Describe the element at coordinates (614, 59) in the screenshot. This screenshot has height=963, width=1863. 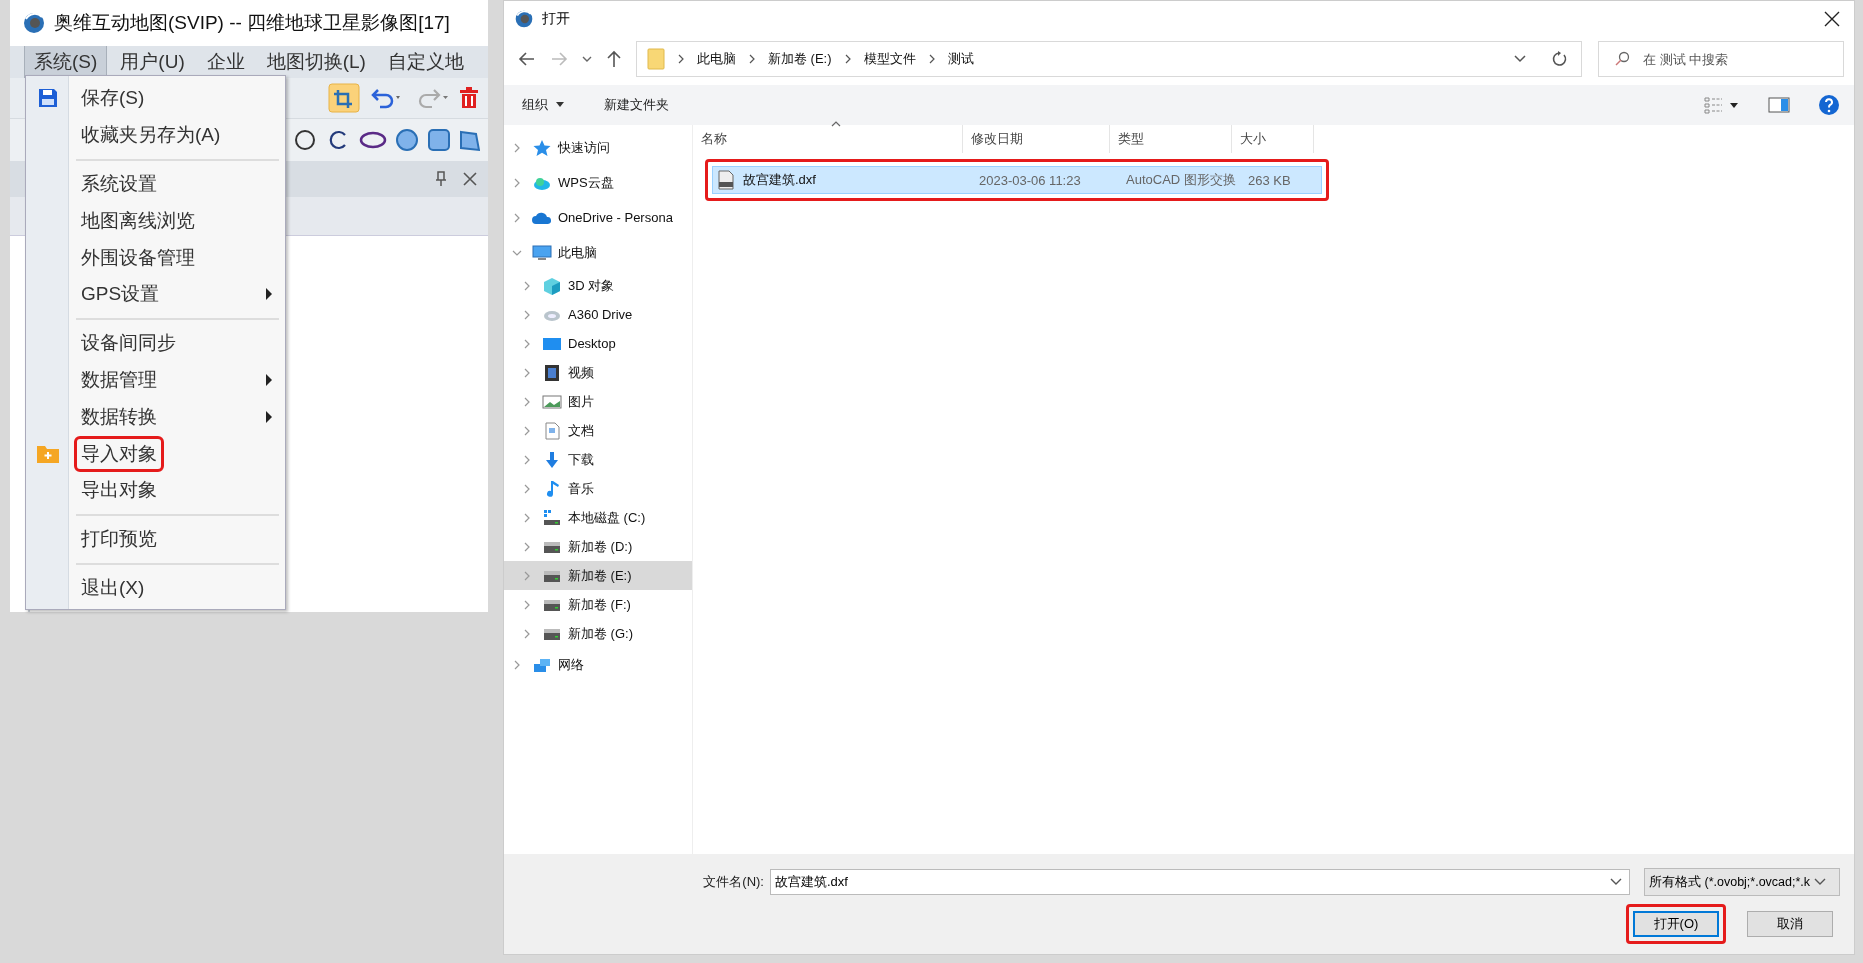
I see `up-arrow-icon` at that location.